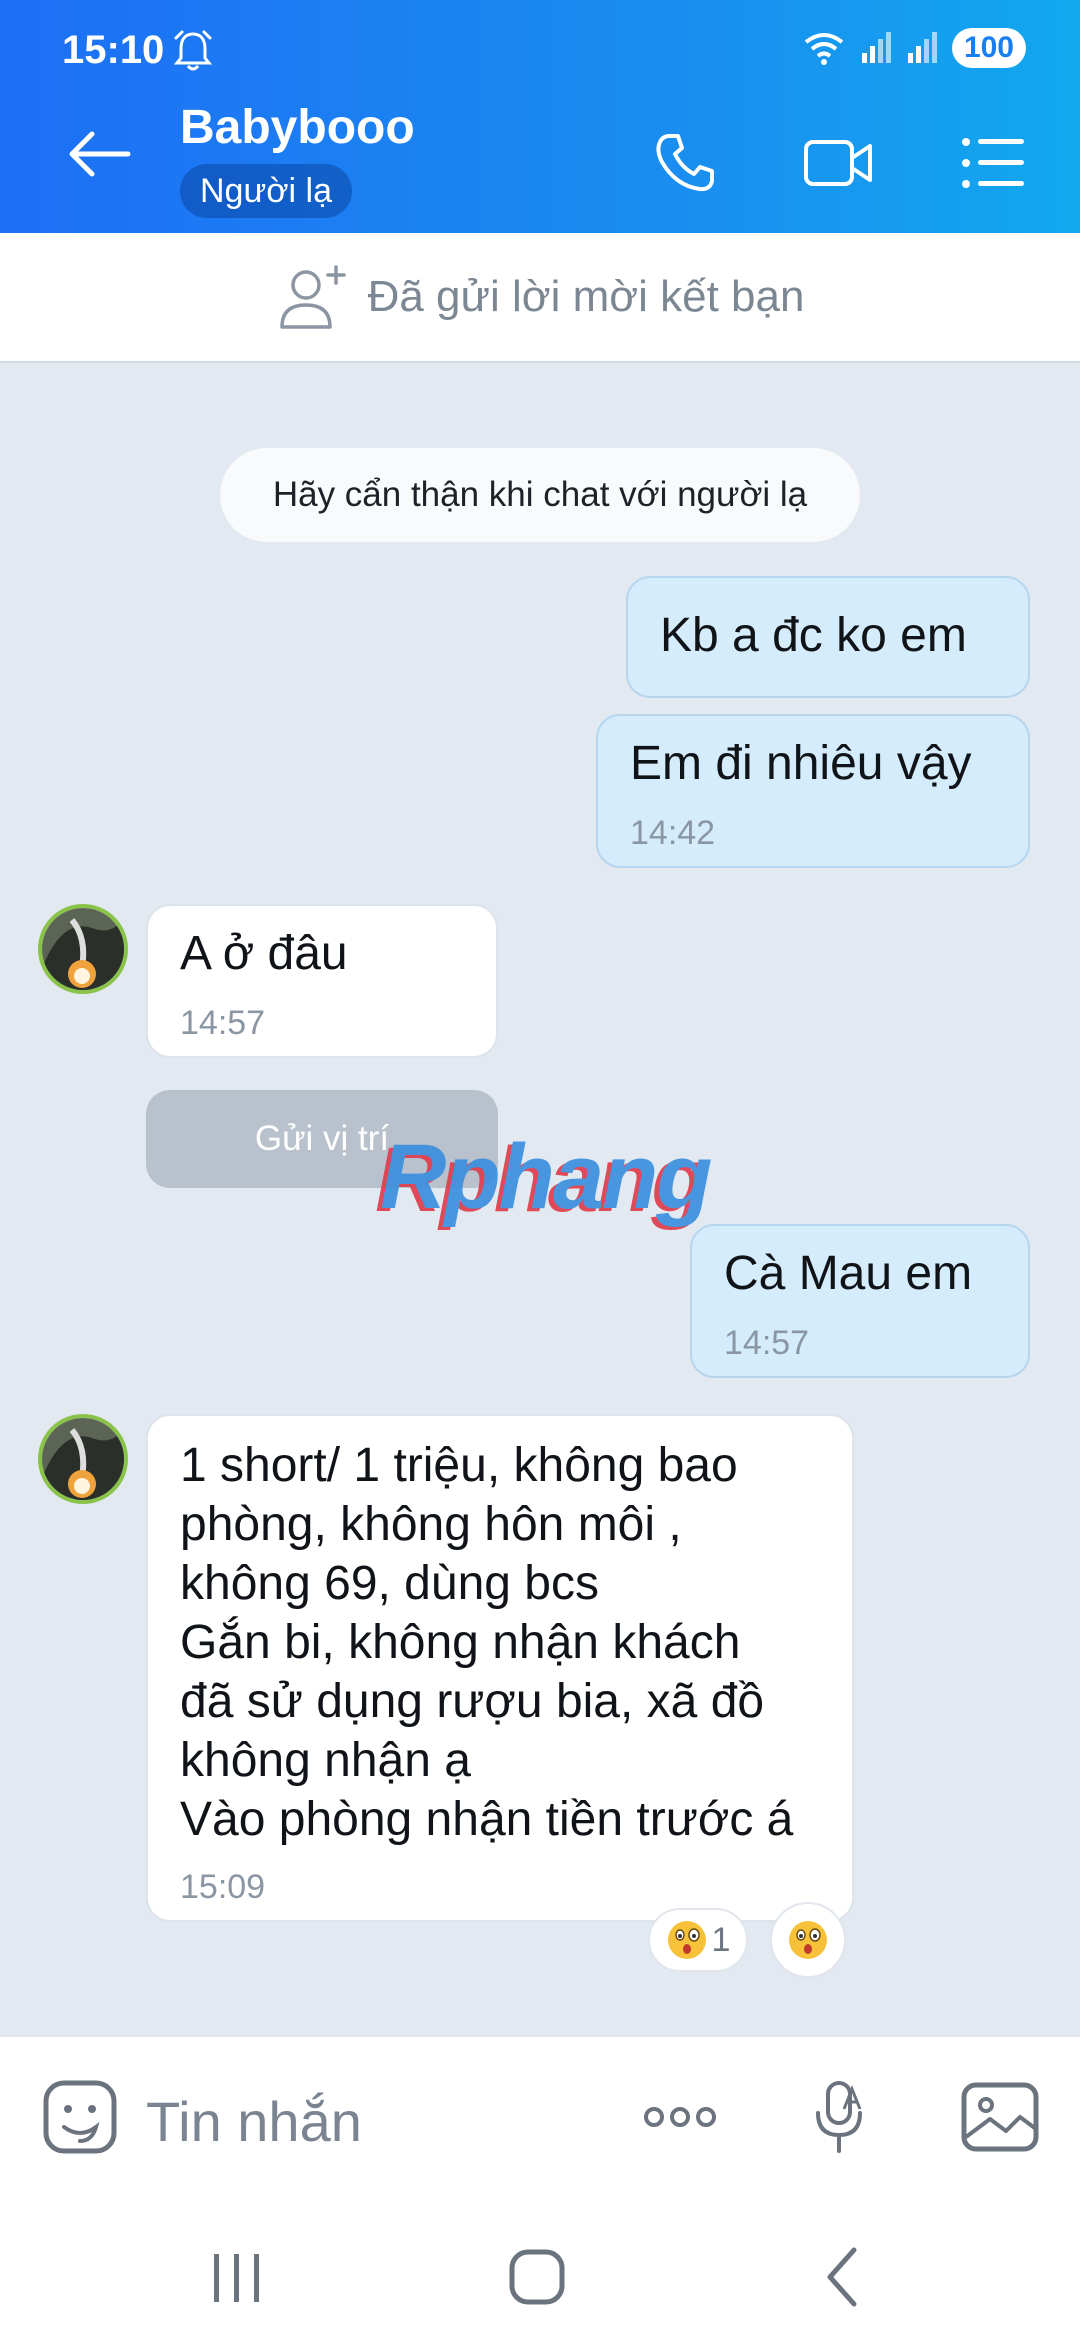 This screenshot has height=2340, width=1080. I want to click on message-input-placeholder: Tin nhắn, so click(254, 2121).